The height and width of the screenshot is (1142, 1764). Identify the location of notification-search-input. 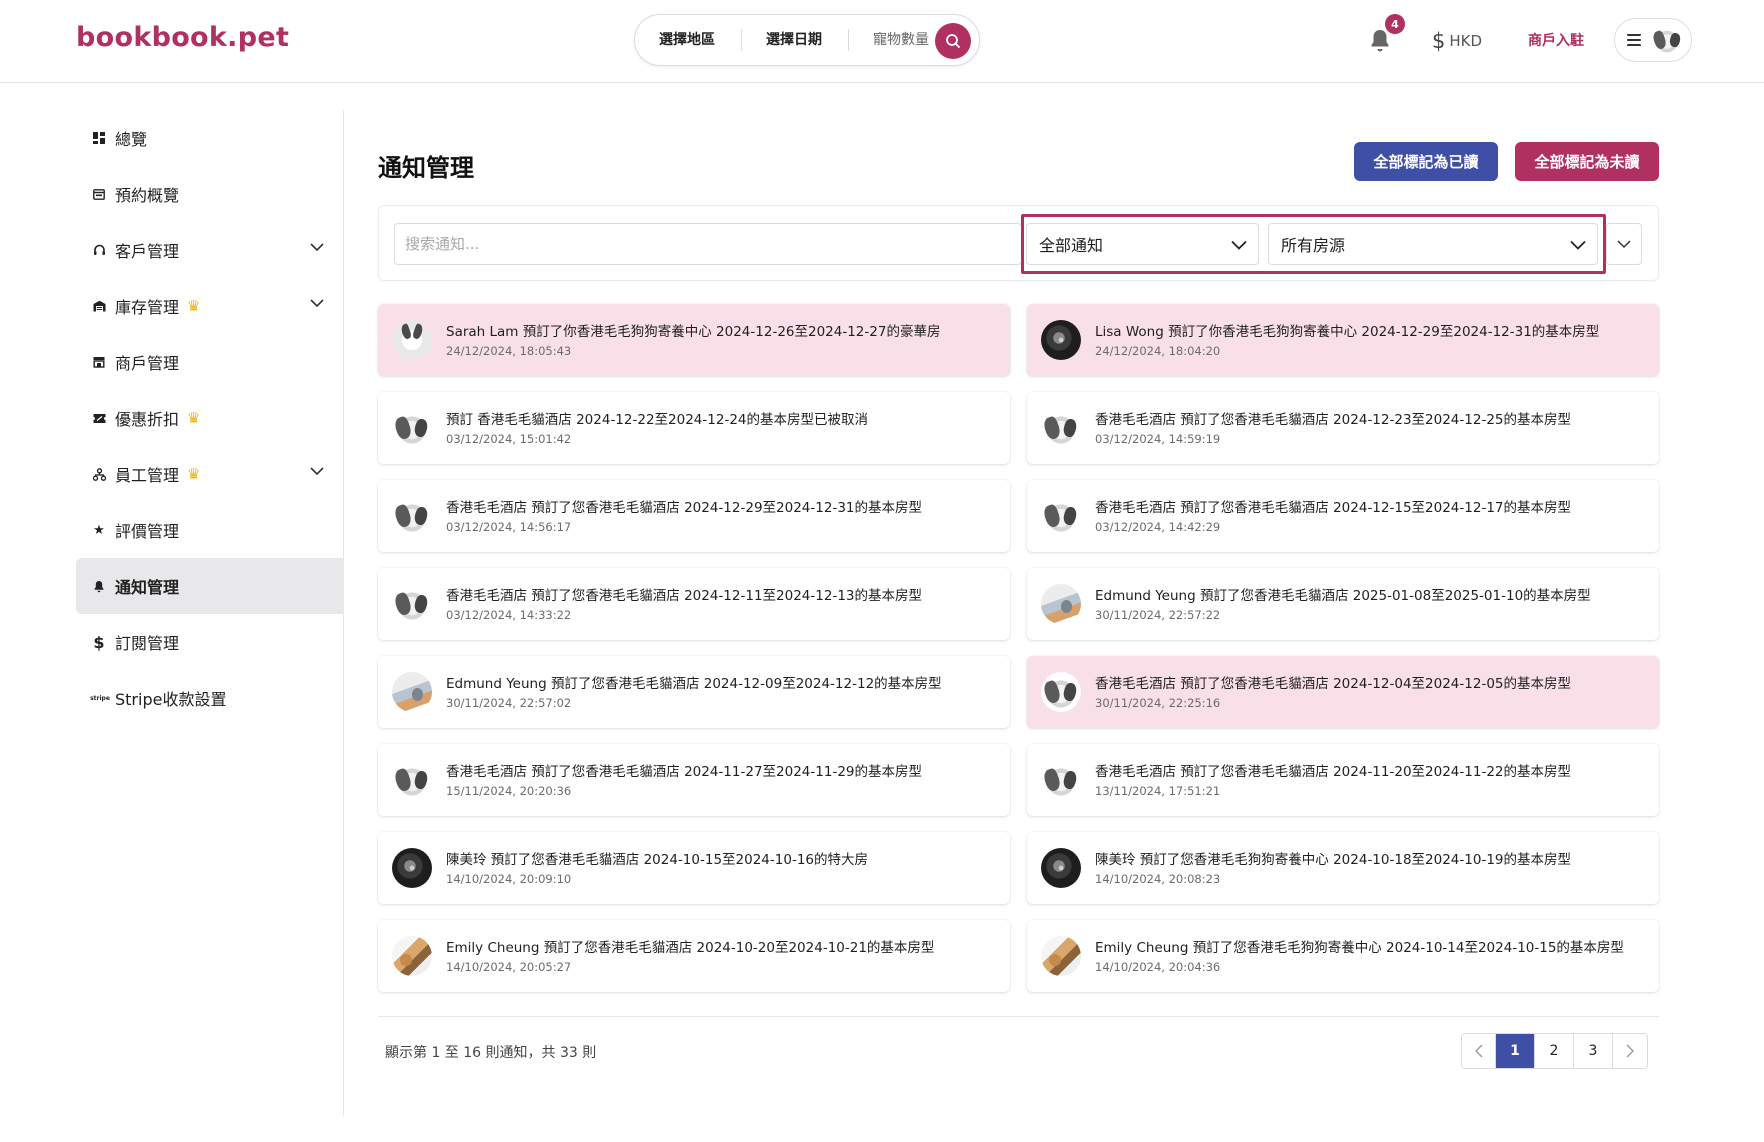
(708, 244).